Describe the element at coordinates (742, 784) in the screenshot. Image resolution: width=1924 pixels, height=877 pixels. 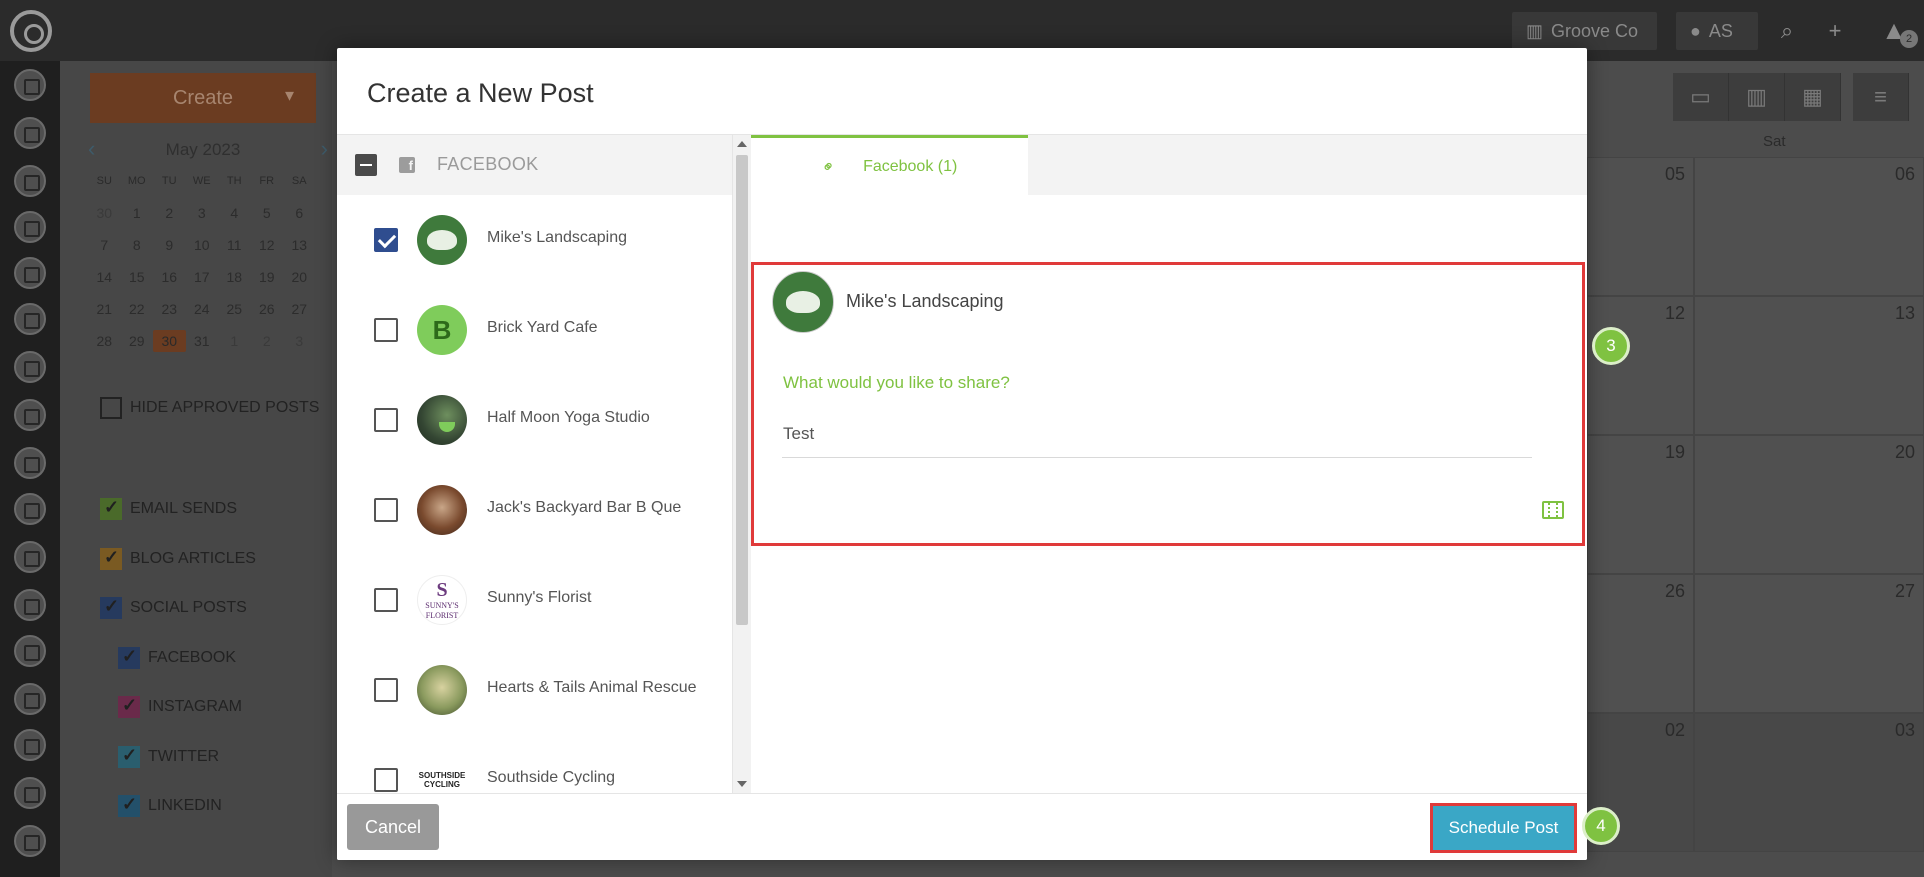
I see `scroll-down-arrow-icon` at that location.